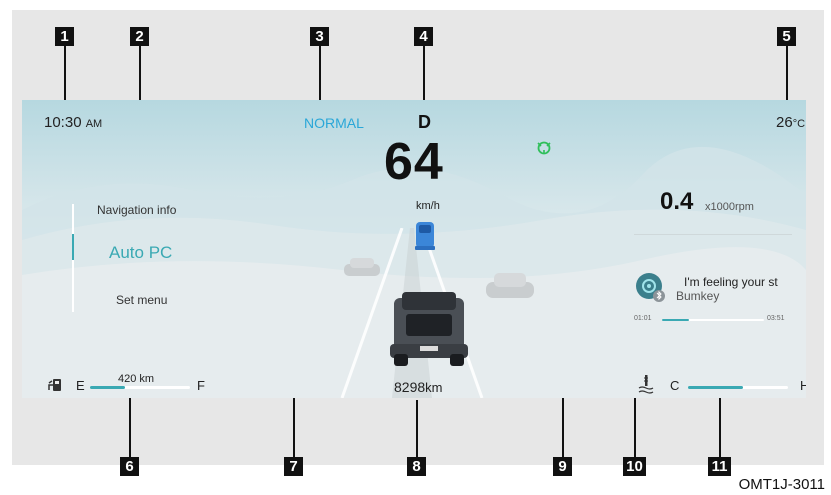 This screenshot has width=831, height=495. I want to click on outside-temperature: 26°C, so click(790, 122).